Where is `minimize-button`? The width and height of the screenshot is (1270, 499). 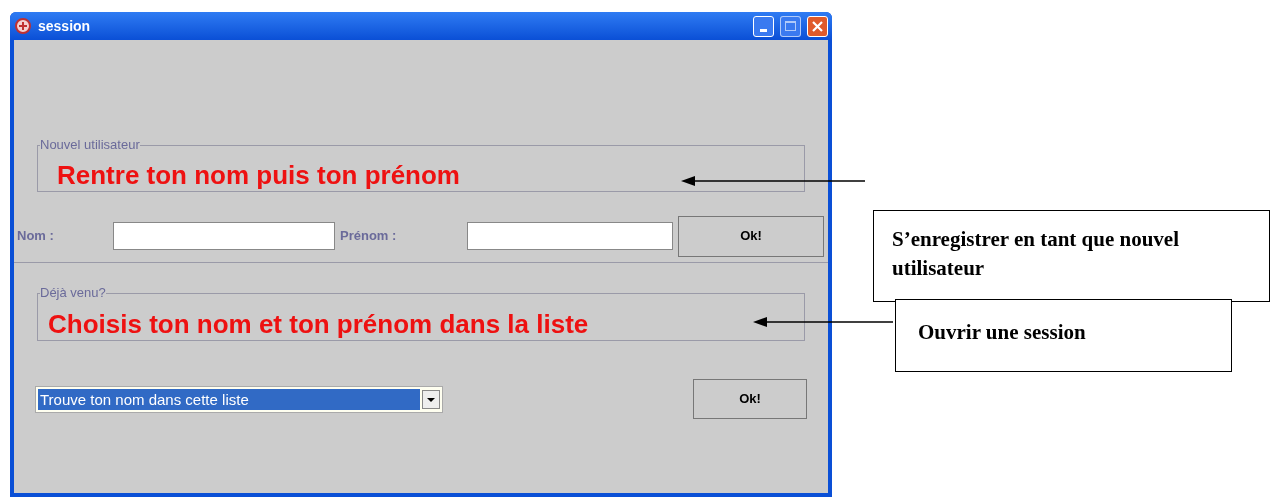
minimize-button is located at coordinates (763, 26).